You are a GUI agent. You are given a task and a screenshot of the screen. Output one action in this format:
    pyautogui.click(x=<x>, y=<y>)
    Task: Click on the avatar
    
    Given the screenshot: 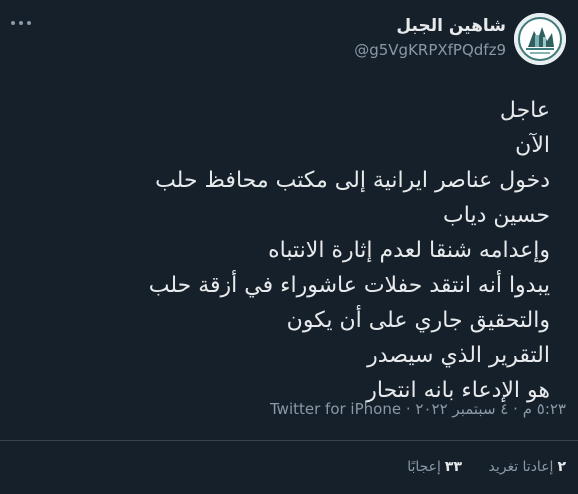 What is the action you would take?
    pyautogui.click(x=540, y=39)
    